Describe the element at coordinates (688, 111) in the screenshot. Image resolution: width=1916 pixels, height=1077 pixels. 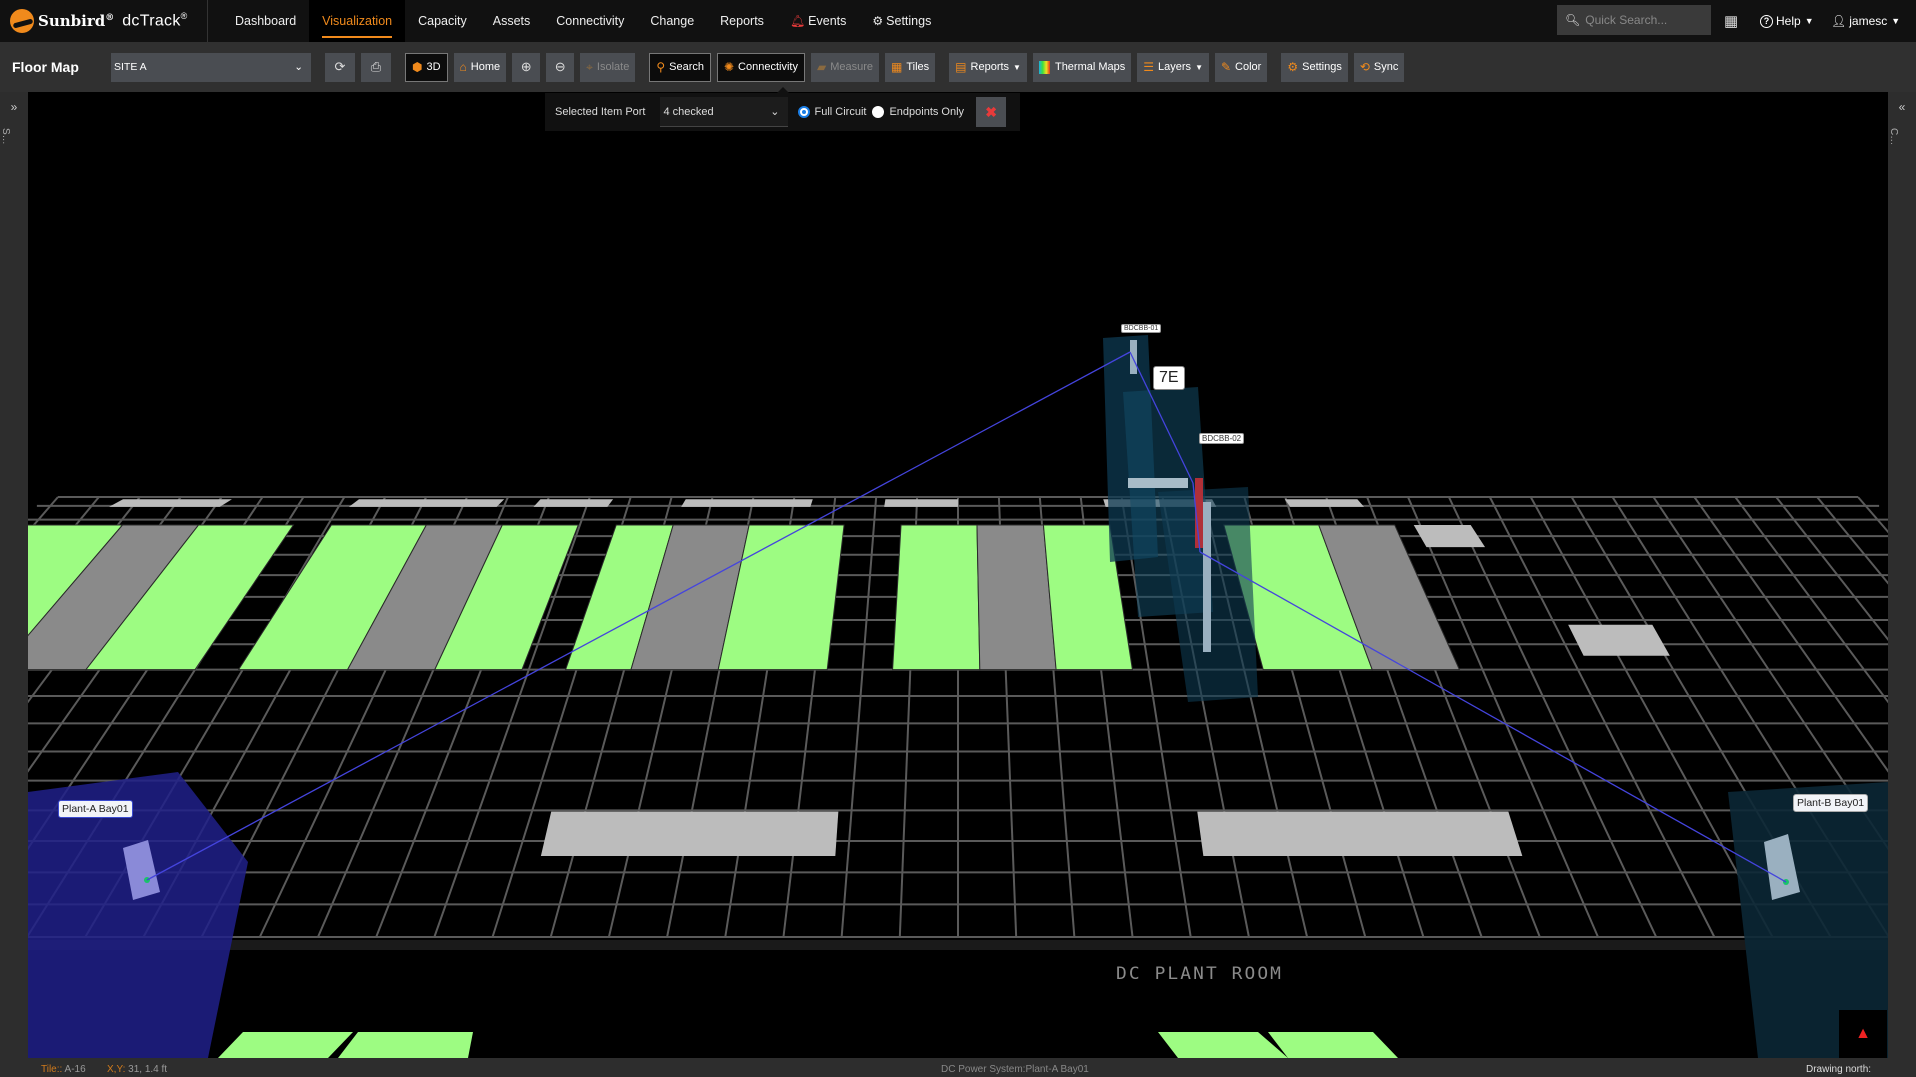
I see `port-select-value: 4 checked` at that location.